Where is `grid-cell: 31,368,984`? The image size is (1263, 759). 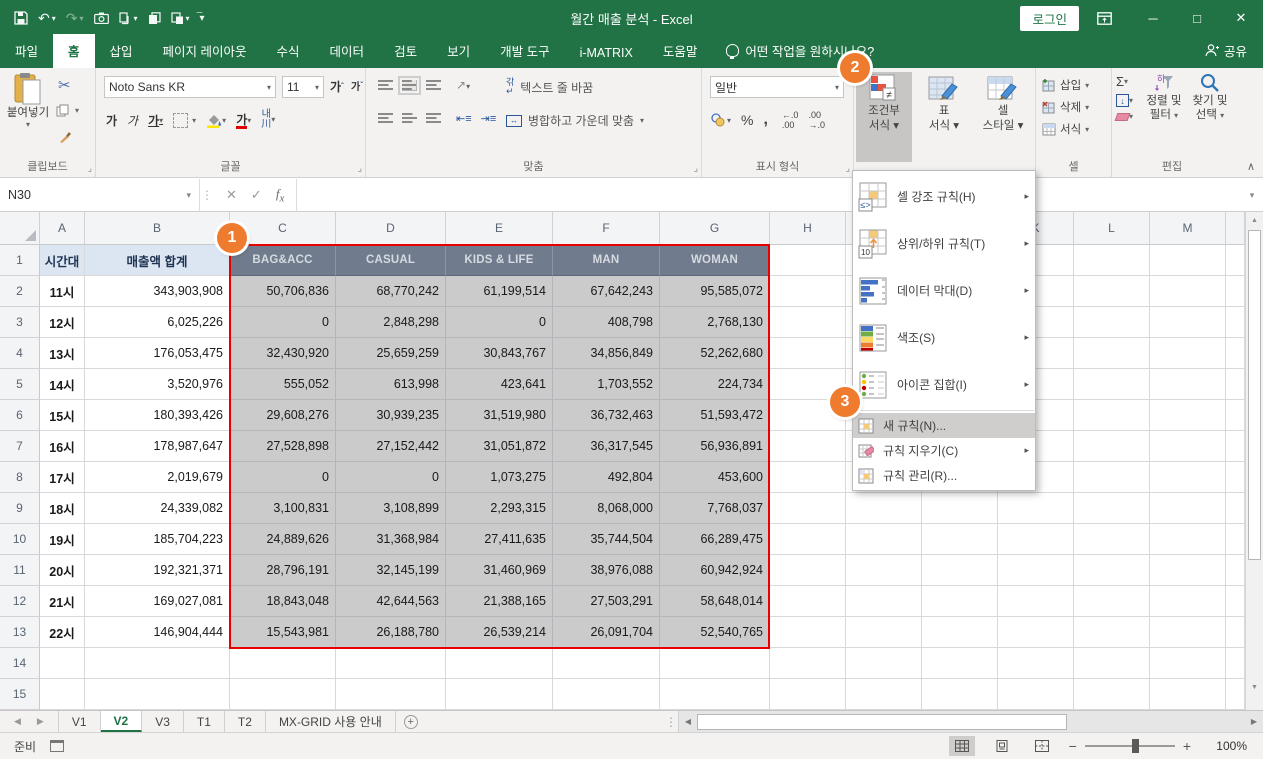 grid-cell: 31,368,984 is located at coordinates (391, 539).